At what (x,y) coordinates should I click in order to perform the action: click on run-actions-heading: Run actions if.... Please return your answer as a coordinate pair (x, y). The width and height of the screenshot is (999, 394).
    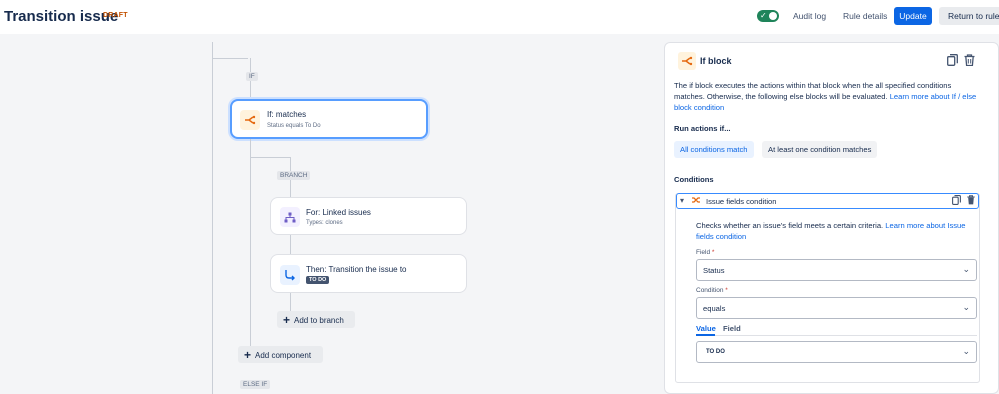
    Looking at the image, I should click on (702, 128).